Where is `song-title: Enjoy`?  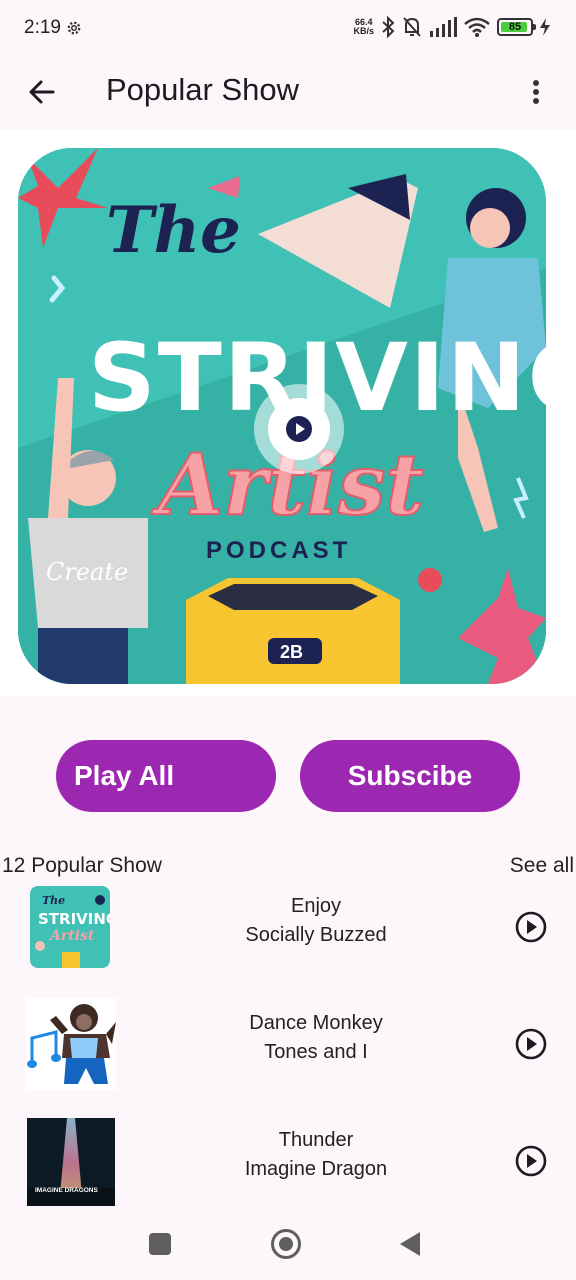 song-title: Enjoy is located at coordinates (316, 906).